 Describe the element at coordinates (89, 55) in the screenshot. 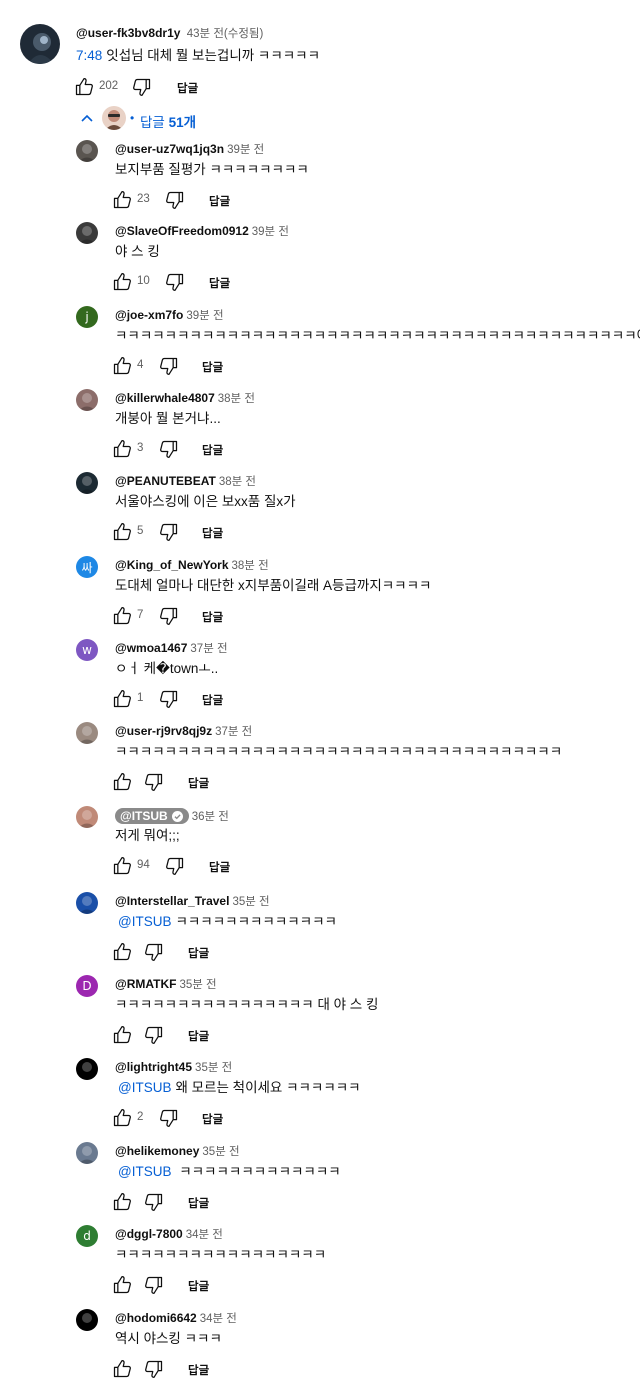

I see `timestamp-link: 7:48` at that location.